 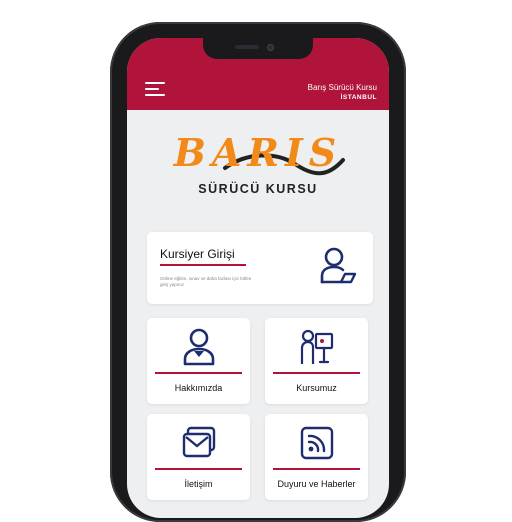 I want to click on rss-feed-icon, so click(x=317, y=443).